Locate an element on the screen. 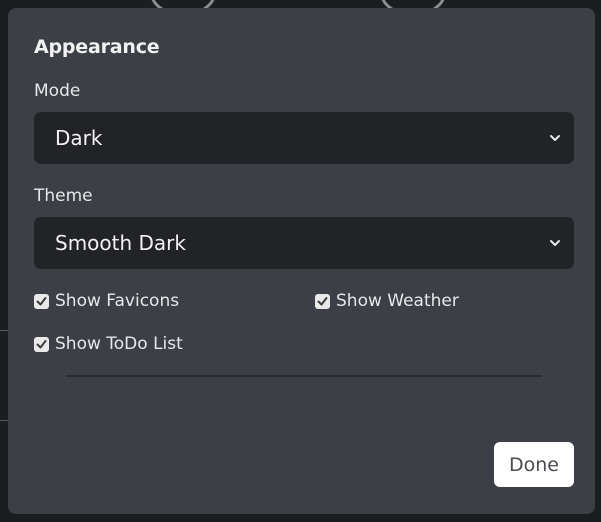  show-favicons-option: Show Favicons is located at coordinates (106, 301).